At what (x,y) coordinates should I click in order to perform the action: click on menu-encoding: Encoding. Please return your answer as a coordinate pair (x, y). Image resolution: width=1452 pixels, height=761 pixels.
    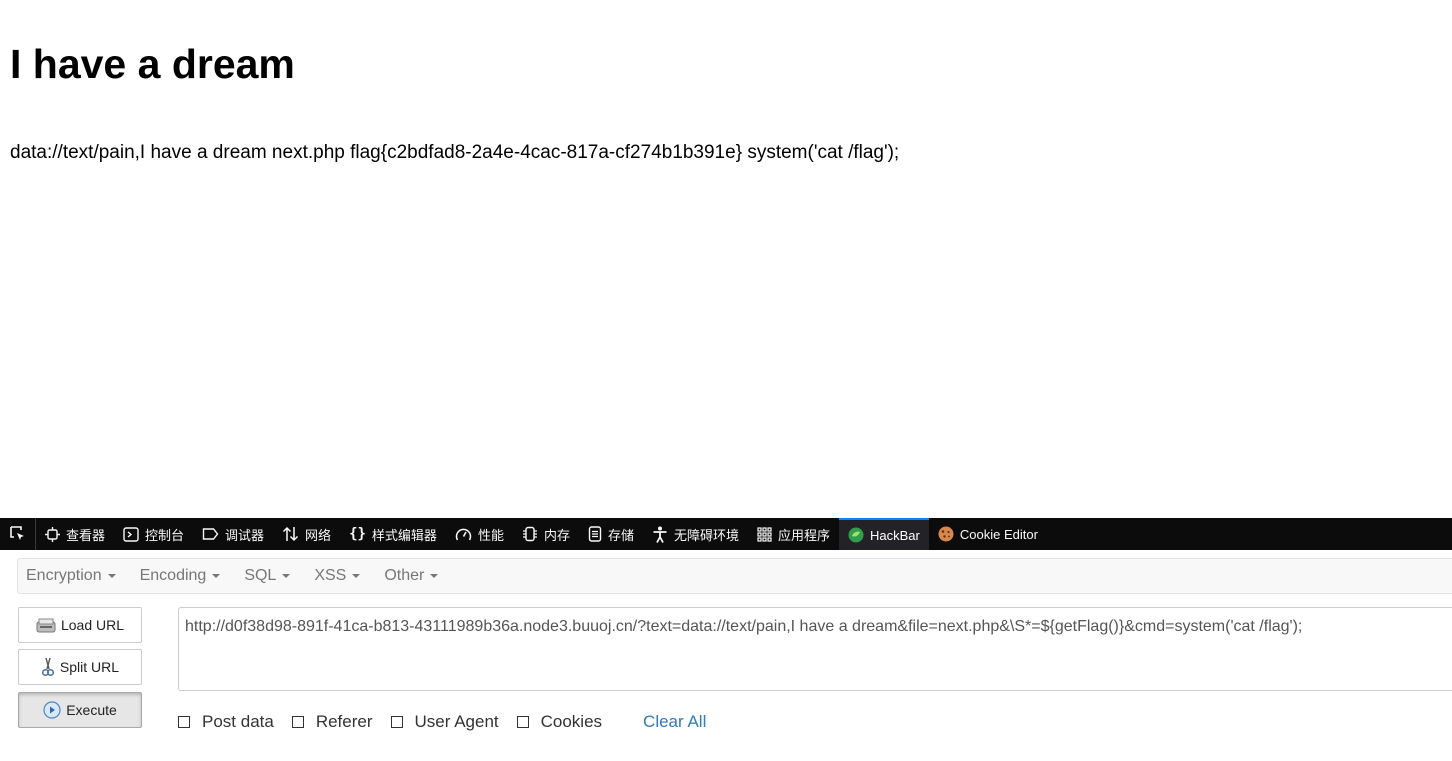
    Looking at the image, I should click on (180, 576).